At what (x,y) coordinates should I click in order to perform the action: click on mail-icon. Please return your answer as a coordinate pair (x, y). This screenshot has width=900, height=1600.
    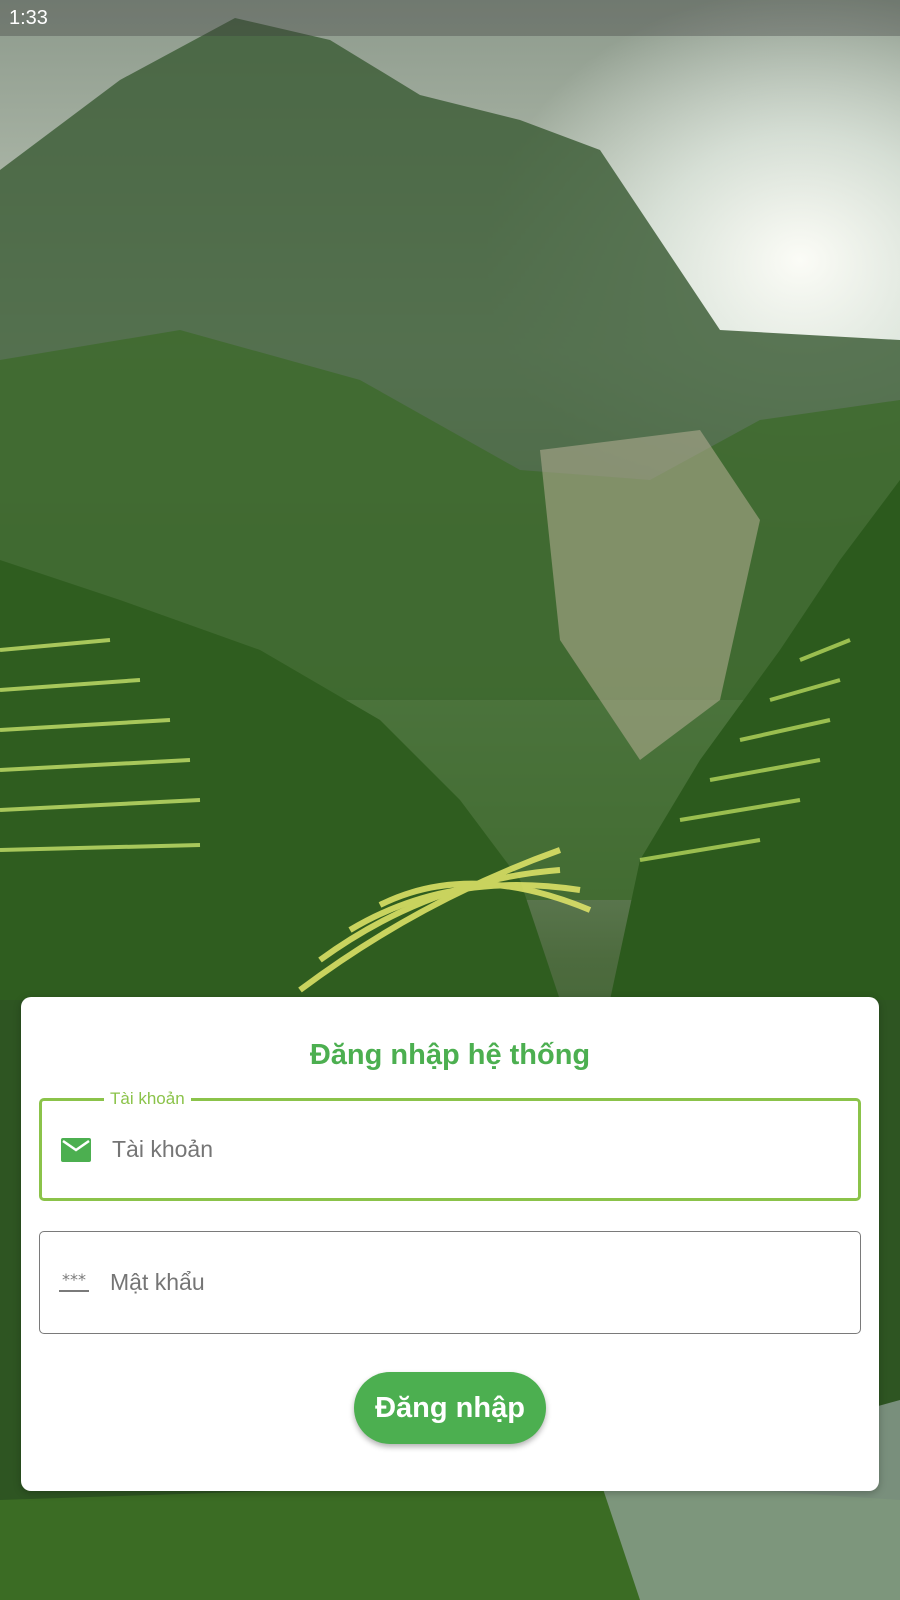
    Looking at the image, I should click on (76, 1150).